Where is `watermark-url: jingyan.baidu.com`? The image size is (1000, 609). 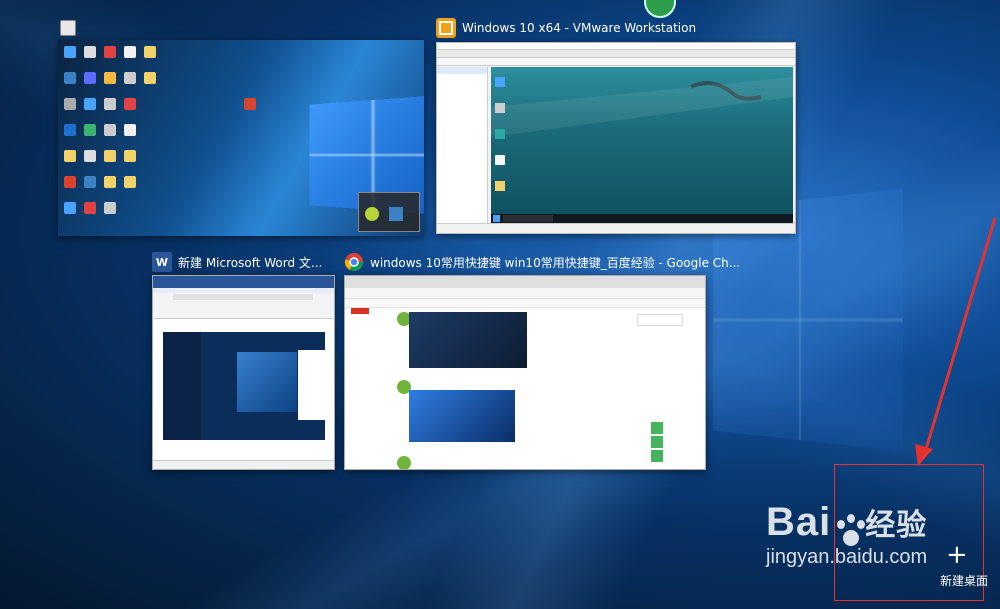 watermark-url: jingyan.baidu.com is located at coordinates (847, 556).